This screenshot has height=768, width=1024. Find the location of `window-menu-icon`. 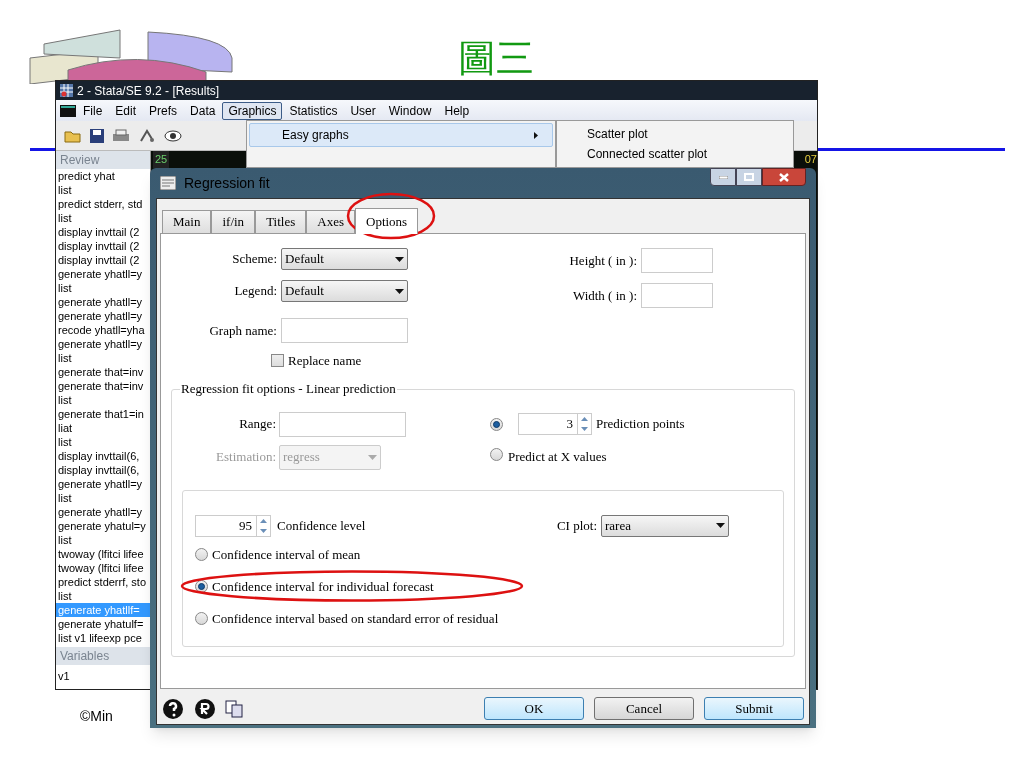

window-menu-icon is located at coordinates (68, 110).